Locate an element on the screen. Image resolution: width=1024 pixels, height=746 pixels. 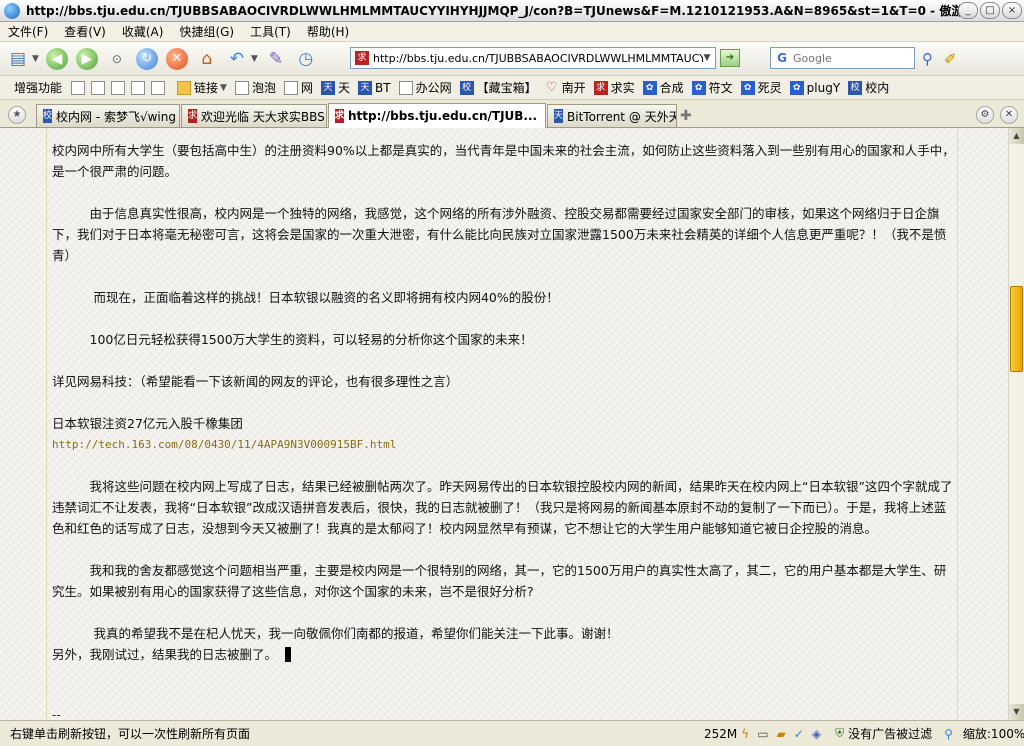
tab-bar-controls: ⚙ ✕ is located at coordinates (997, 115).